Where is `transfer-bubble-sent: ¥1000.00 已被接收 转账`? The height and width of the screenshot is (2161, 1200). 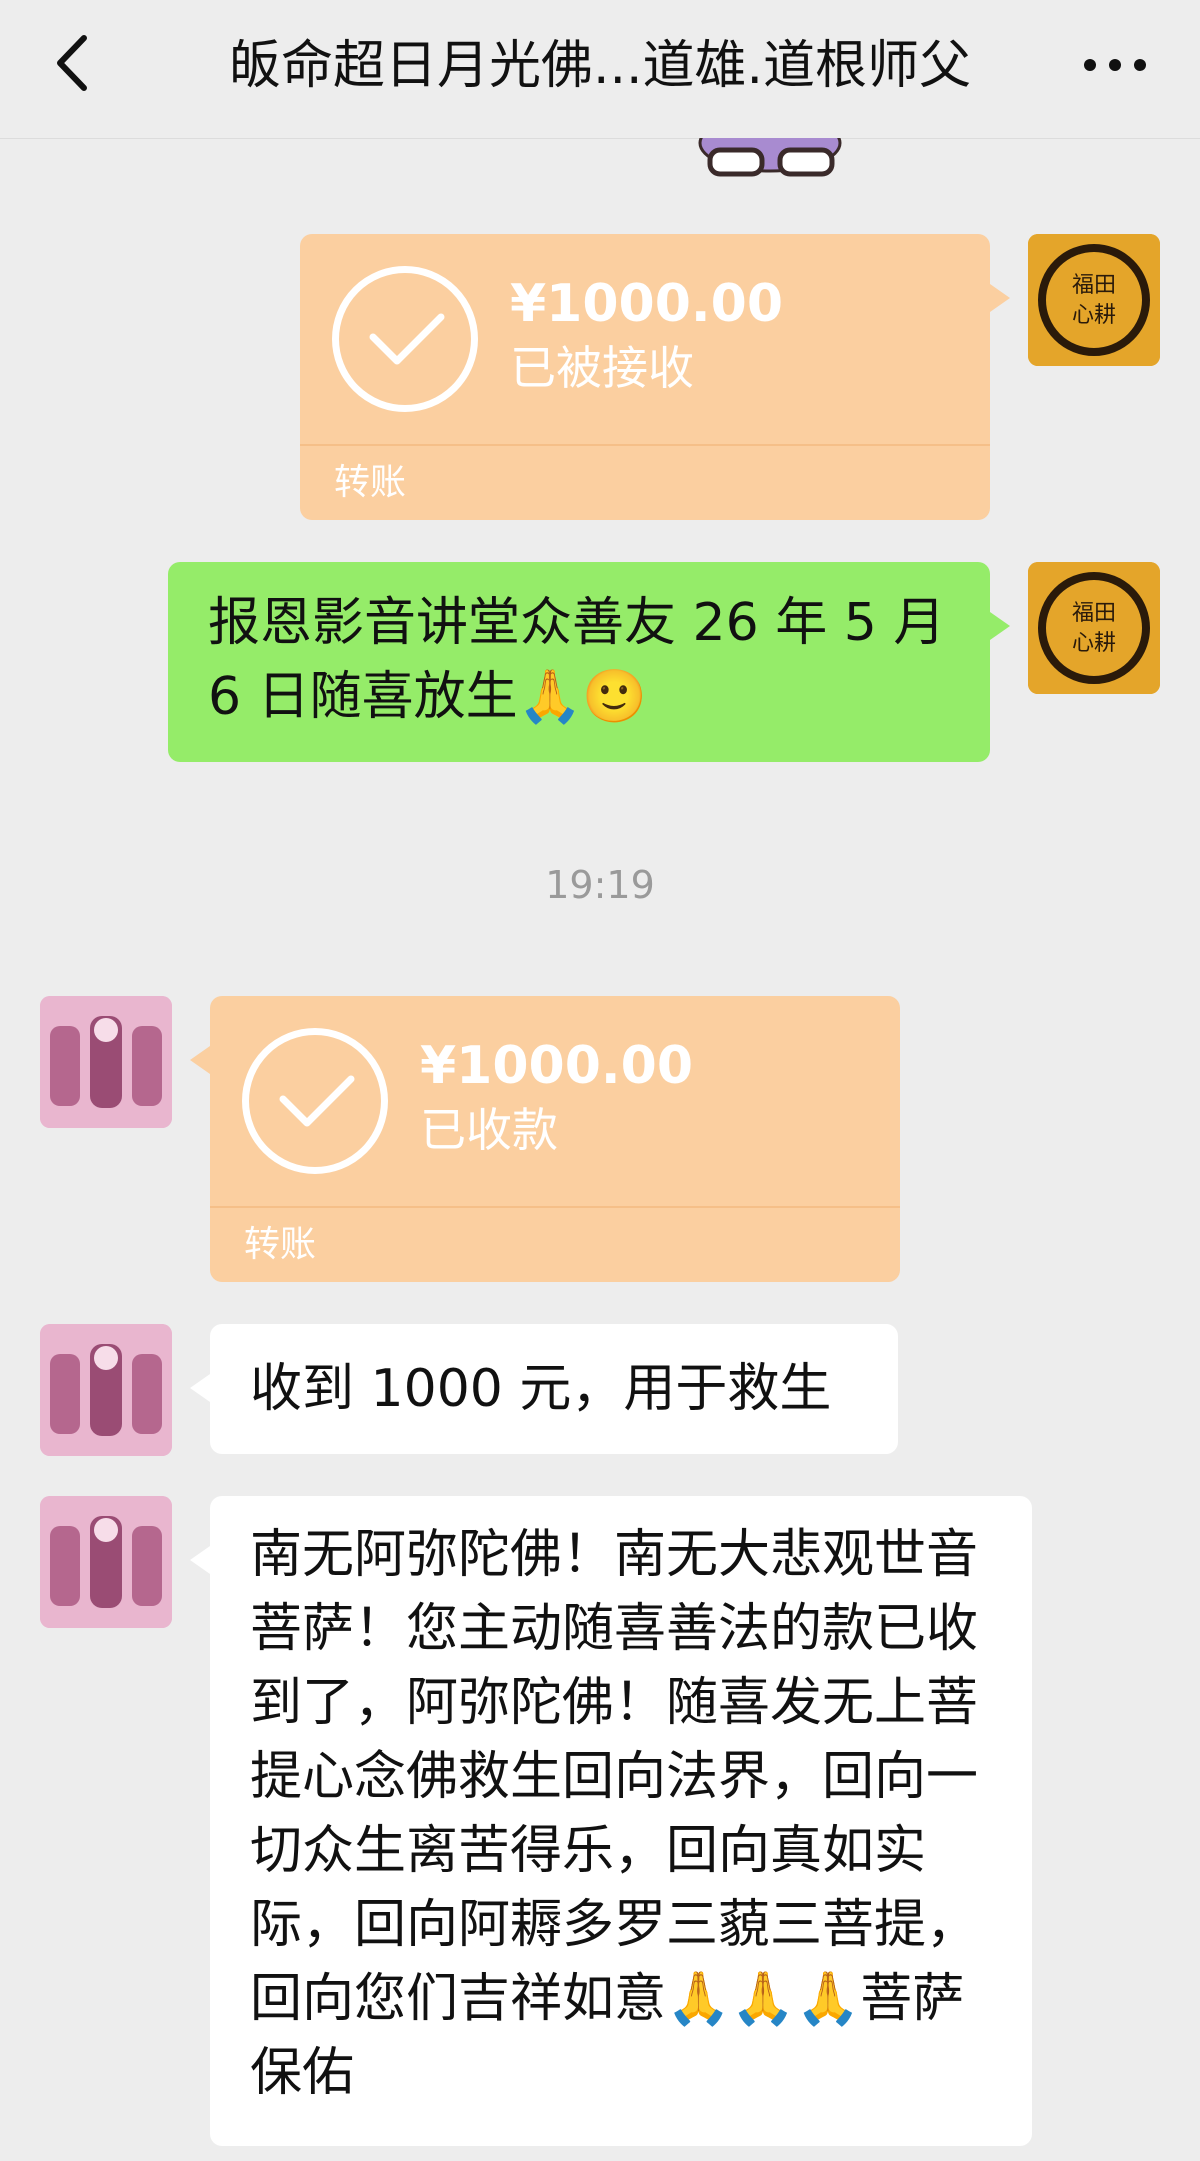
transfer-bubble-sent: ¥1000.00 已被接收 转账 is located at coordinates (655, 377).